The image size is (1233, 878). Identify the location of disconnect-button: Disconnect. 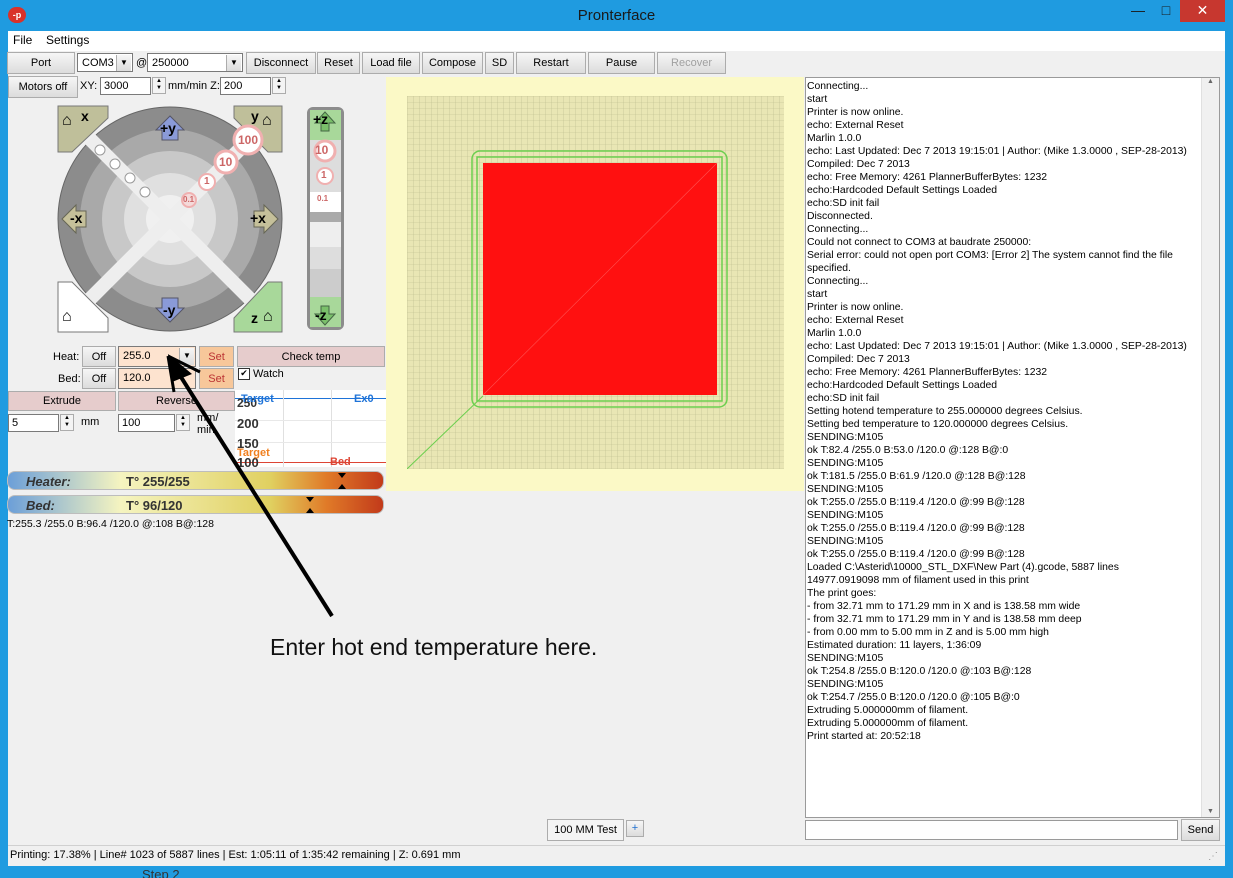
(281, 63).